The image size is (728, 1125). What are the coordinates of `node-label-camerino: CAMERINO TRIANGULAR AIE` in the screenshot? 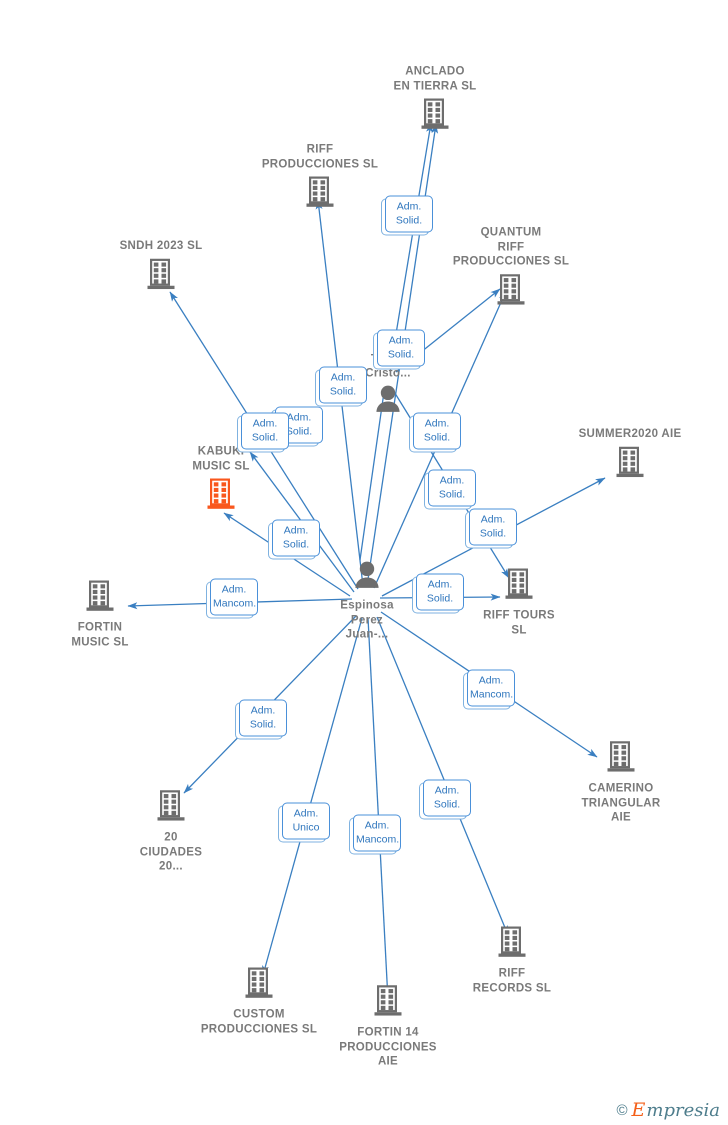 It's located at (621, 803).